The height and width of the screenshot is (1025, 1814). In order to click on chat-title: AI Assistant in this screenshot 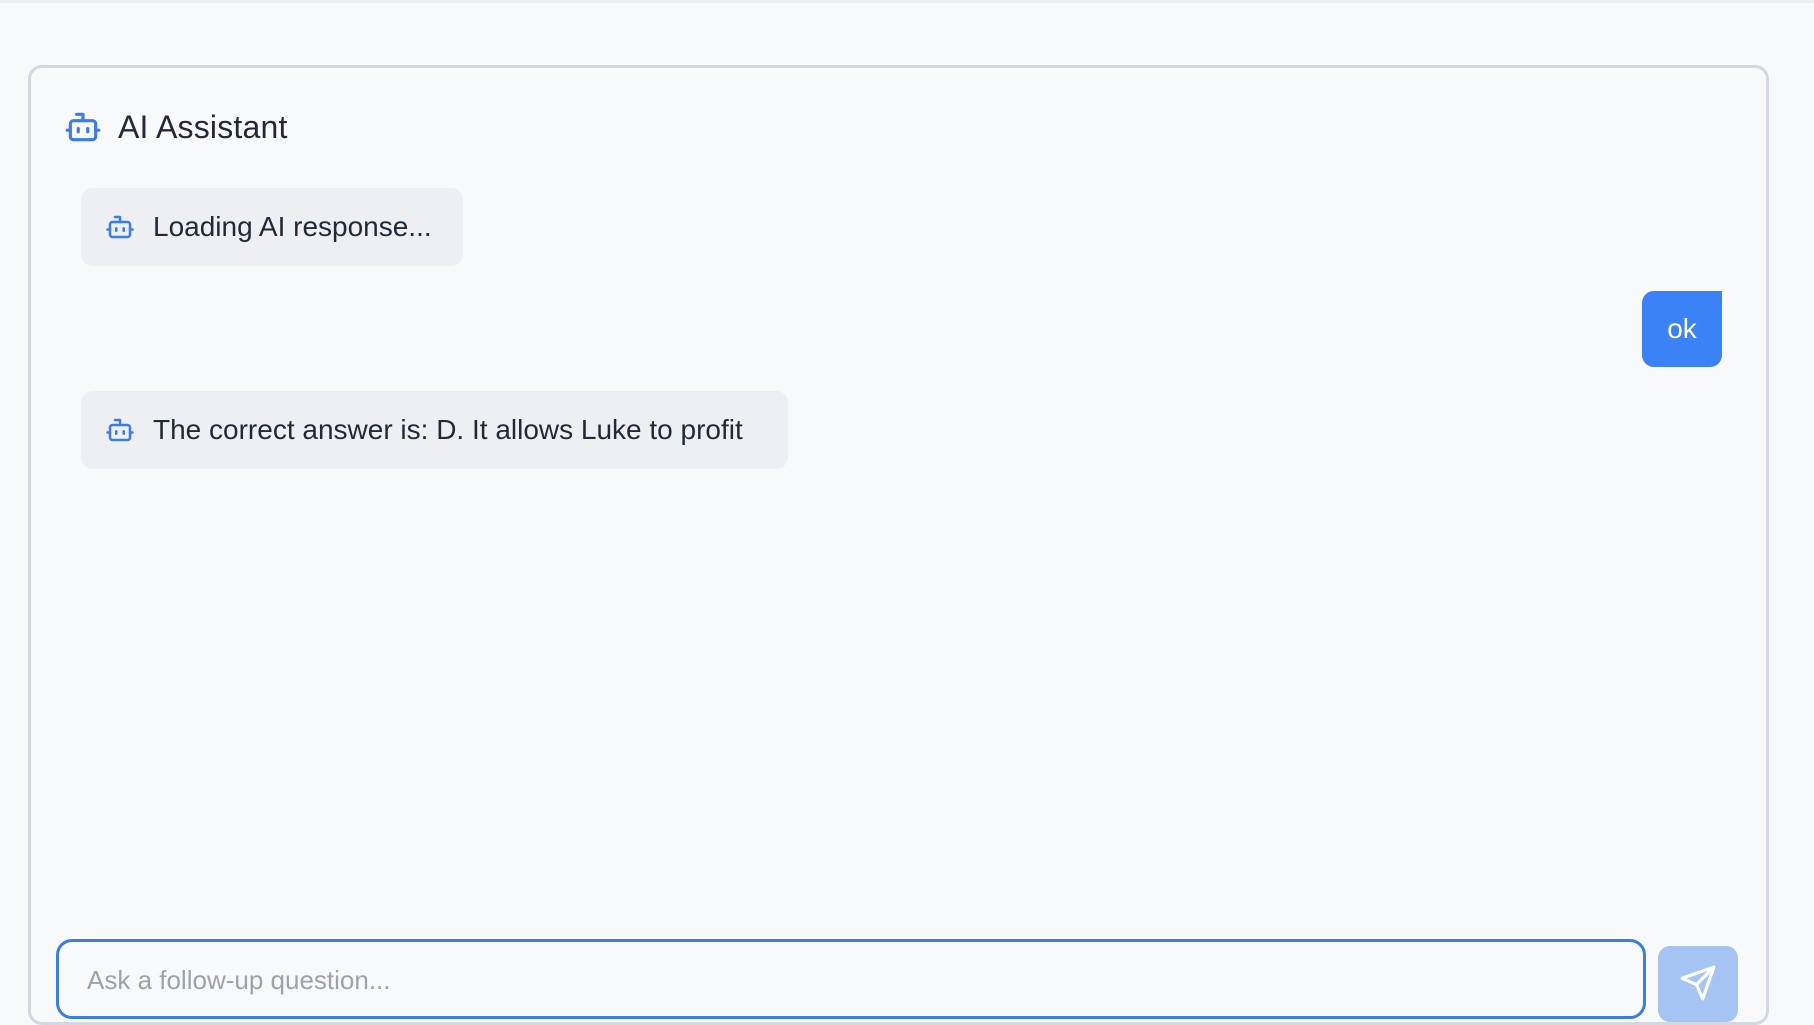, I will do `click(203, 126)`.